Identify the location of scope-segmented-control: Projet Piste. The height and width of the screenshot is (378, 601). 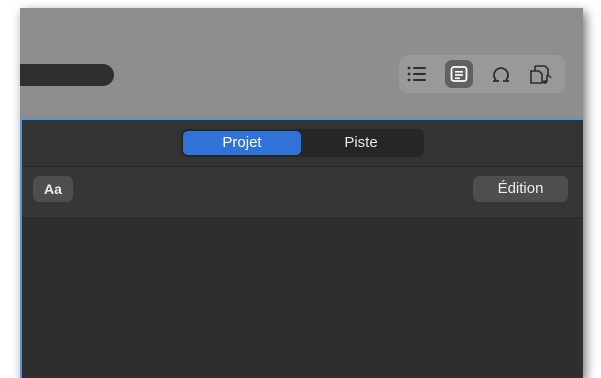
(302, 143).